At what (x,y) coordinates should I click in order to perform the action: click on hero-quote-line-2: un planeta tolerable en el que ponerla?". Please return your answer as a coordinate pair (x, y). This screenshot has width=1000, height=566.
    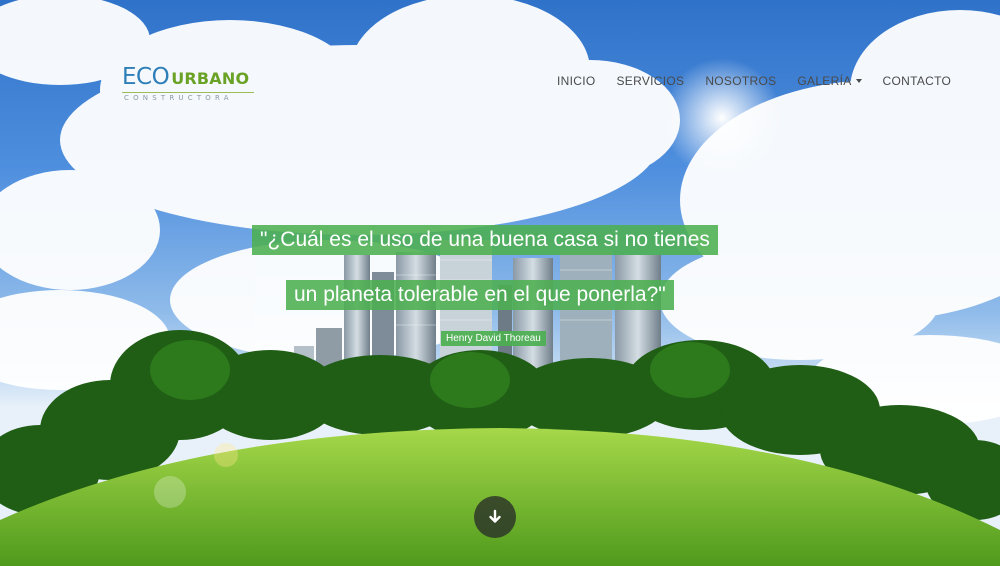
    Looking at the image, I should click on (480, 295).